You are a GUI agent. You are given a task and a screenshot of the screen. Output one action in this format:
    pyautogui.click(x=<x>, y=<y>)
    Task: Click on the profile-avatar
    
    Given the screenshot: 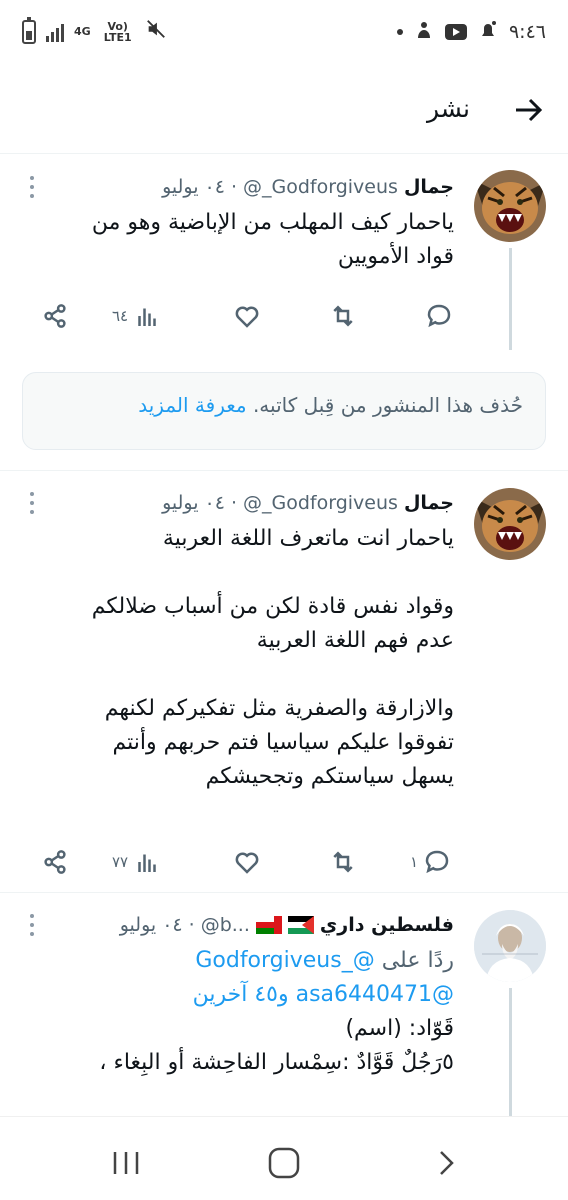 What is the action you would take?
    pyautogui.click(x=510, y=946)
    